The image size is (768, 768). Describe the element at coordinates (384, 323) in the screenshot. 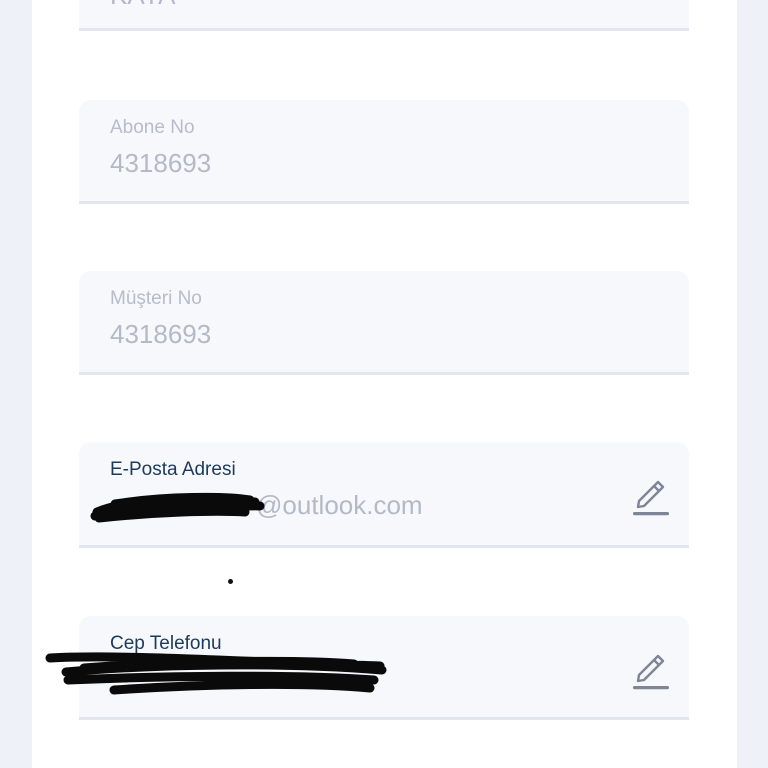

I see `musteri-no-field: Müşteri No 4318693` at that location.